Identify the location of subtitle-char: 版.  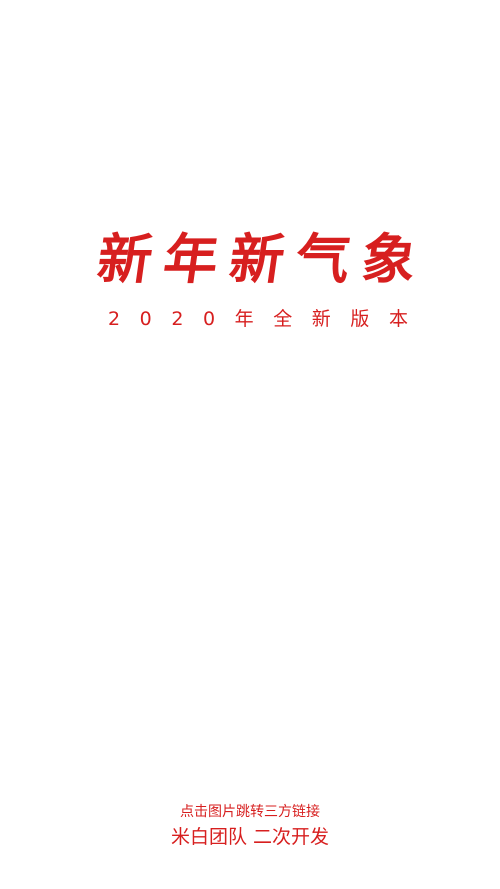
(360, 319).